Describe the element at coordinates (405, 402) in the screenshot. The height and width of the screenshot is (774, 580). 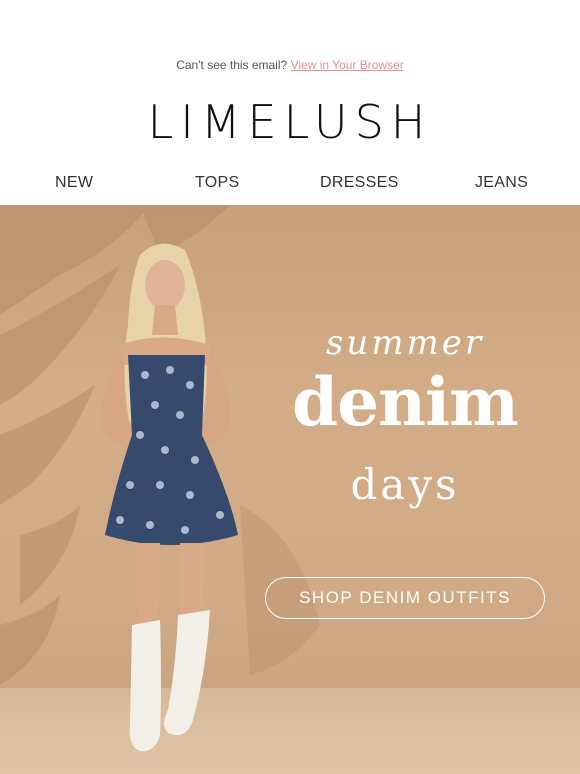
I see `headline-denim: denim` at that location.